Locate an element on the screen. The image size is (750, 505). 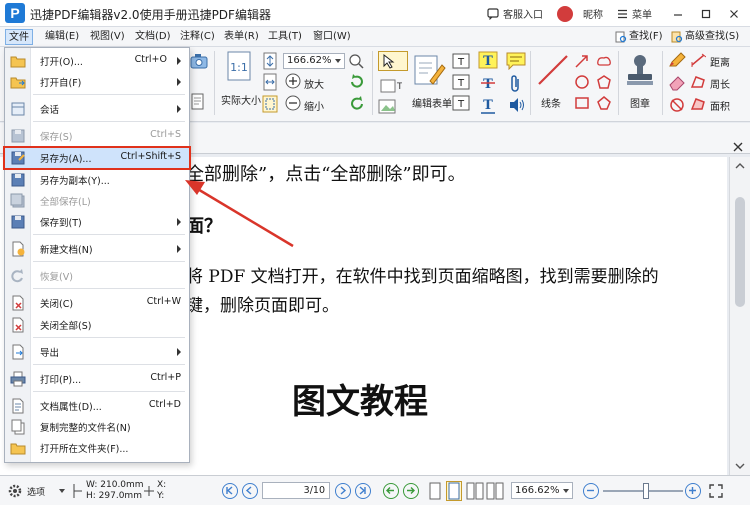
back-button is located at coordinates (391, 491).